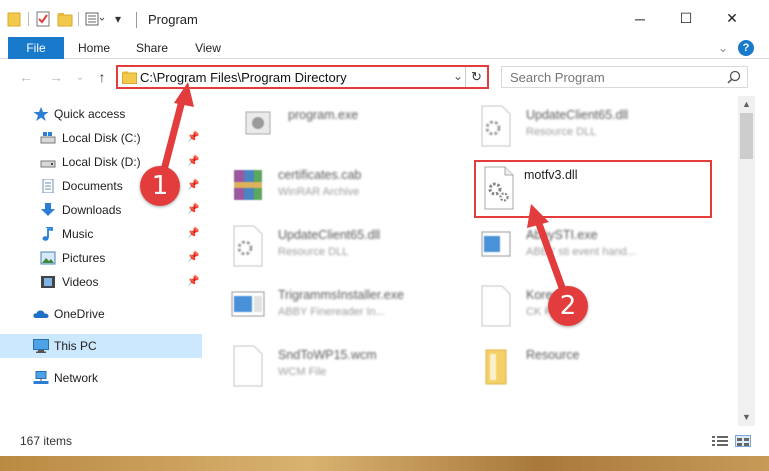 The image size is (769, 471). Describe the element at coordinates (160, 186) in the screenshot. I see `callout-badge-1: 1` at that location.